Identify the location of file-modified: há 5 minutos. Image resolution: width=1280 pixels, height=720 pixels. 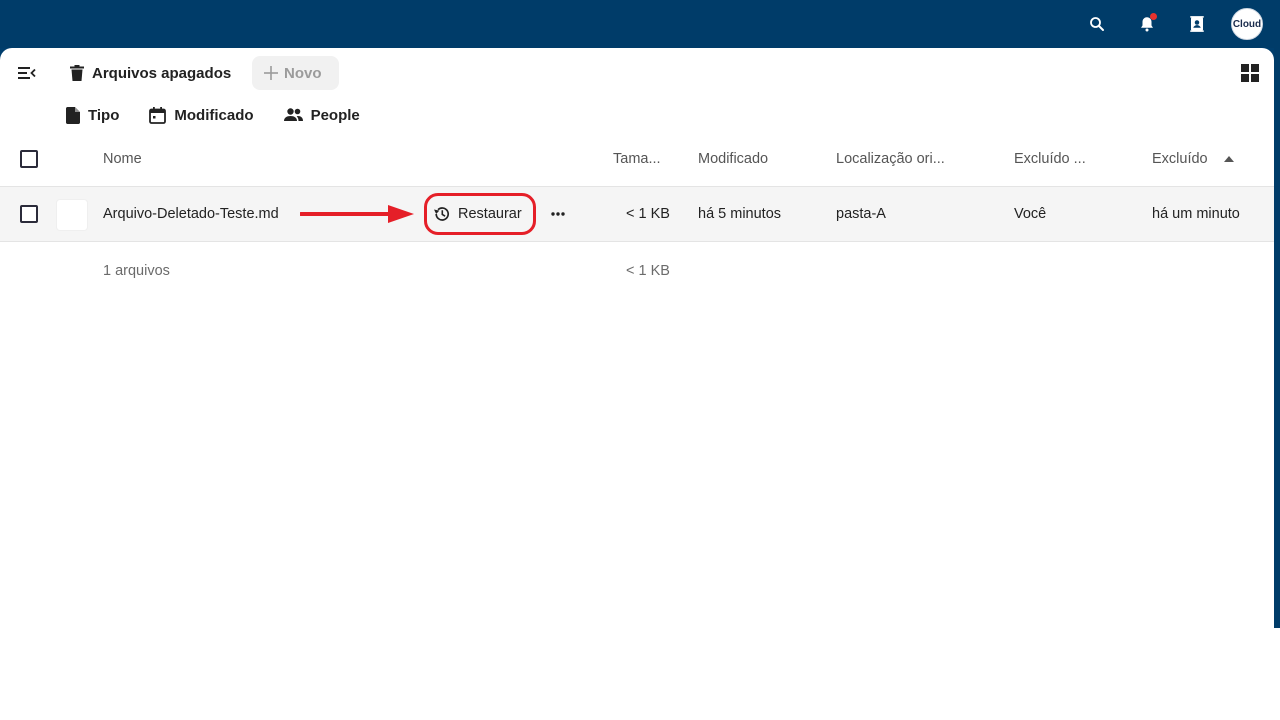
(740, 214).